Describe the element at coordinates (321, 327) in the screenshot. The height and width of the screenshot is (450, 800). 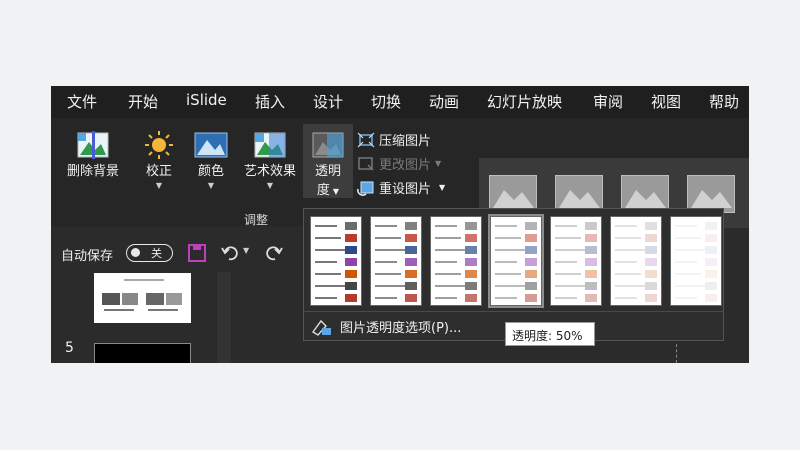
I see `transparency-options-icon` at that location.